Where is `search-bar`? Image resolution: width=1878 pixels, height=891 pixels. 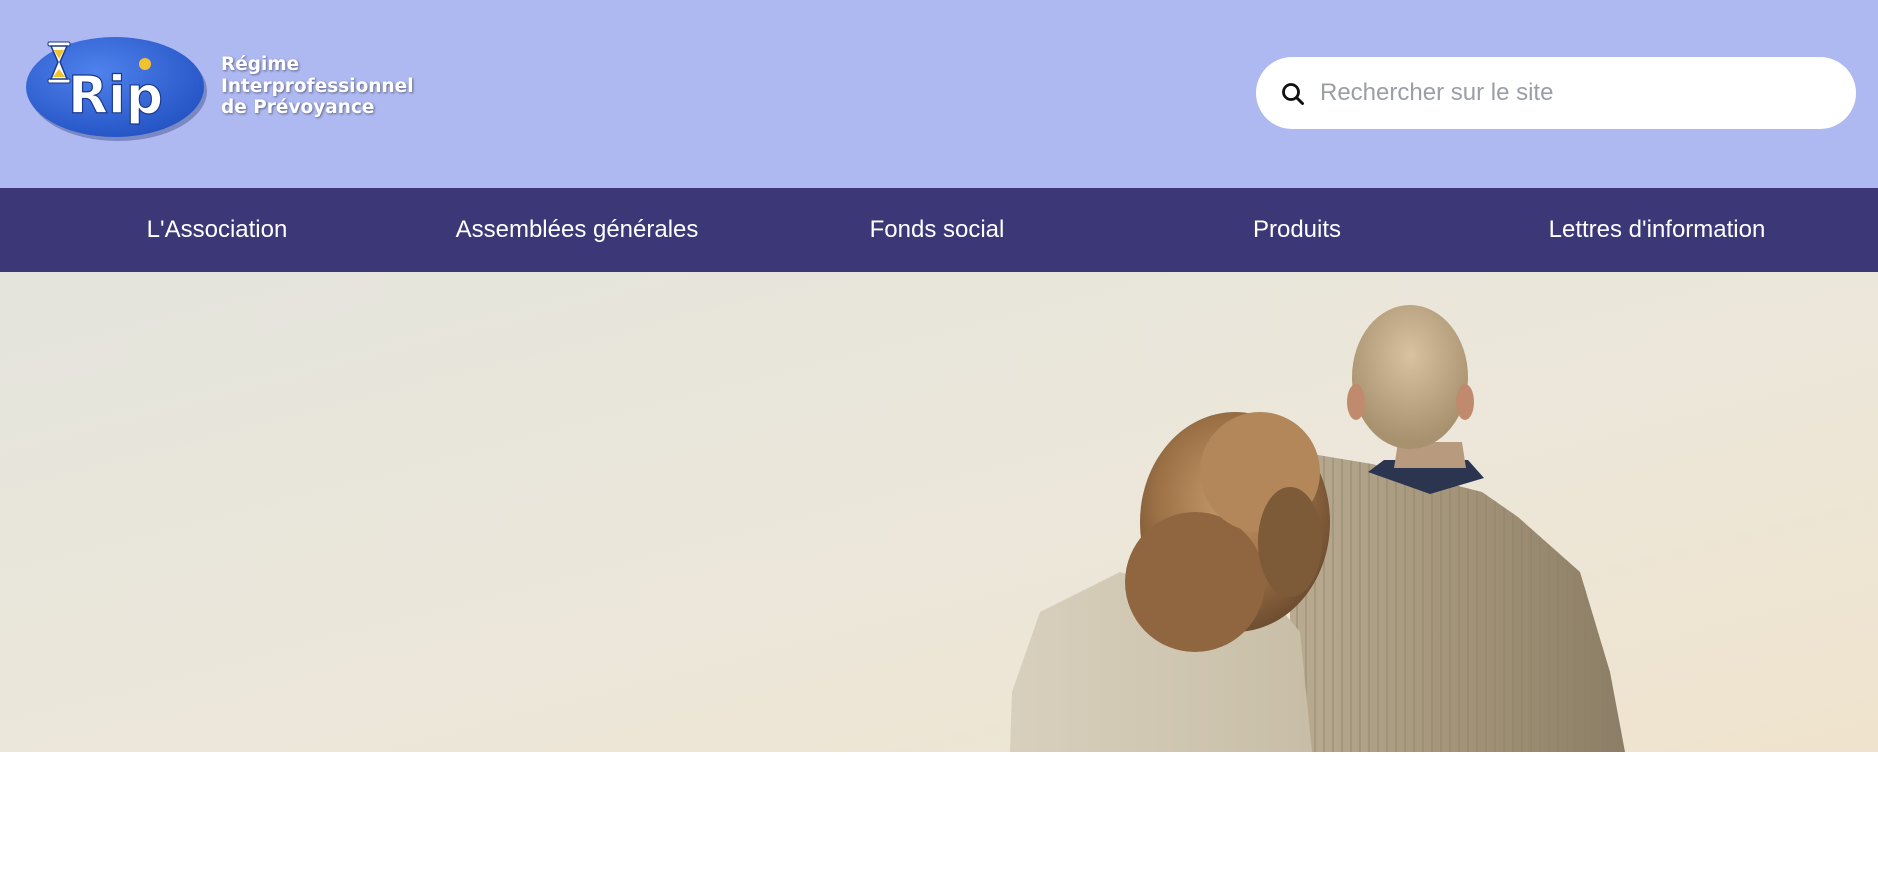
search-bar is located at coordinates (1556, 93).